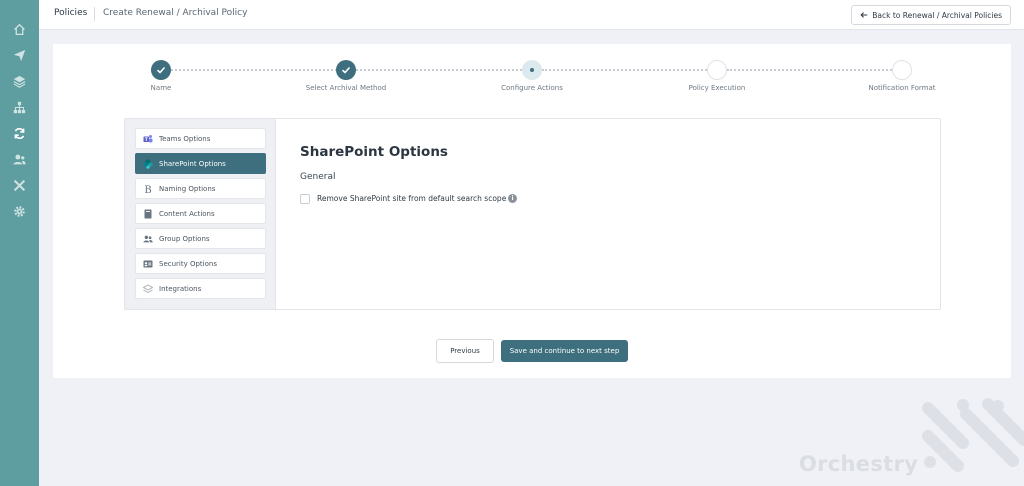 The width and height of the screenshot is (1024, 486). I want to click on sync-icon, so click(19, 133).